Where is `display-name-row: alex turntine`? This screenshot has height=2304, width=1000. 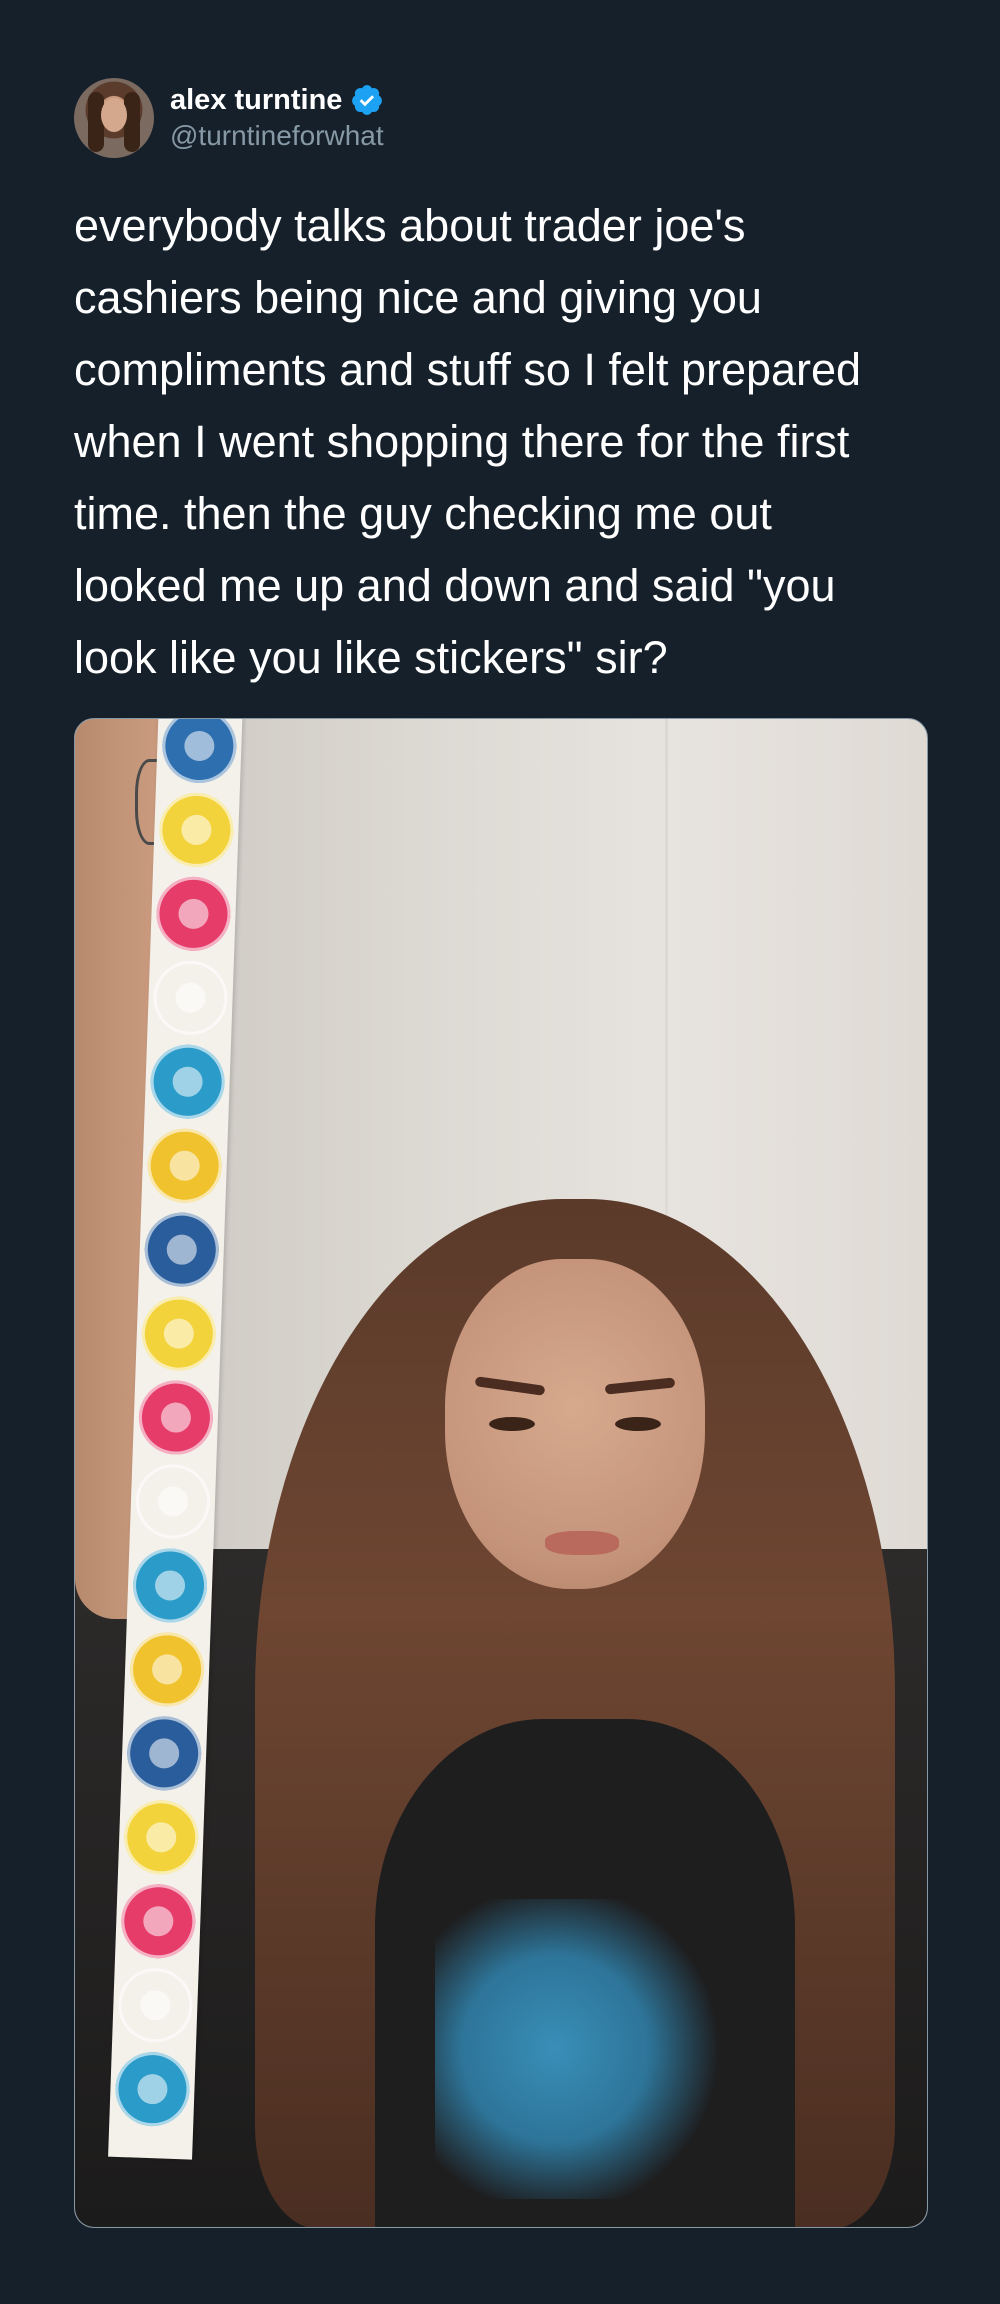 display-name-row: alex turntine is located at coordinates (277, 100).